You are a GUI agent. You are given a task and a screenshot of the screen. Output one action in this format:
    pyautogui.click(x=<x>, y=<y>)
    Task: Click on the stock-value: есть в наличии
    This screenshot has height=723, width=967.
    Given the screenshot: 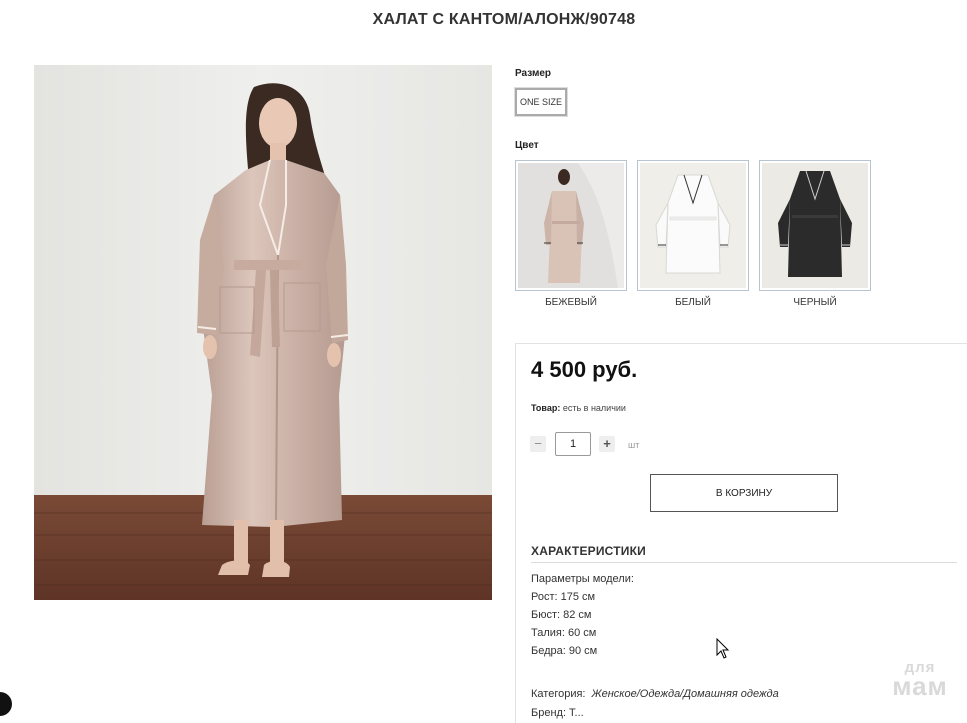 What is the action you would take?
    pyautogui.click(x=594, y=408)
    